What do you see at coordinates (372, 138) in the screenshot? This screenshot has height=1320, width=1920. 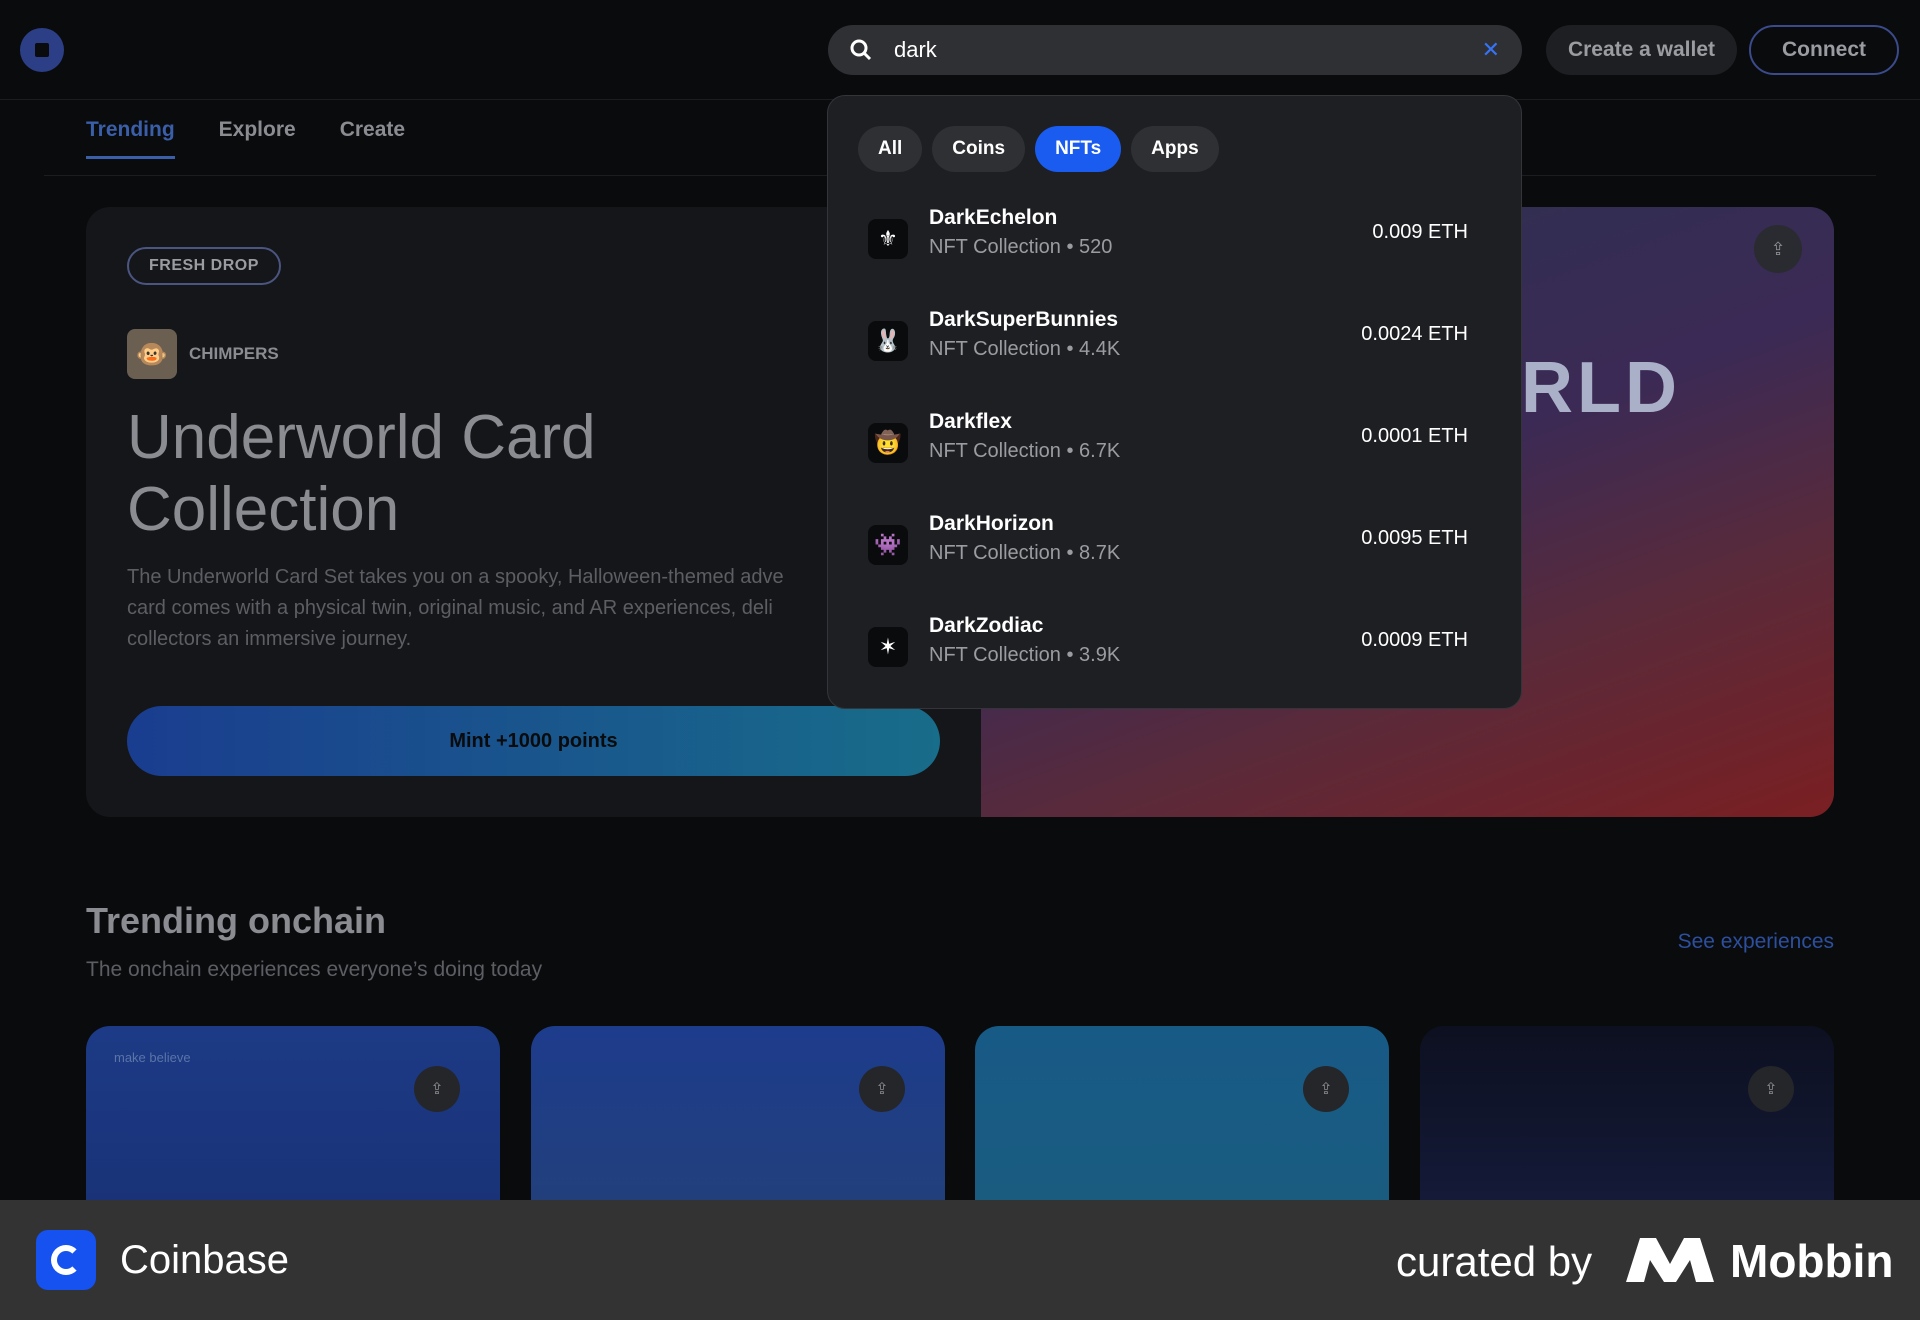 I see `tab-create: Create` at bounding box center [372, 138].